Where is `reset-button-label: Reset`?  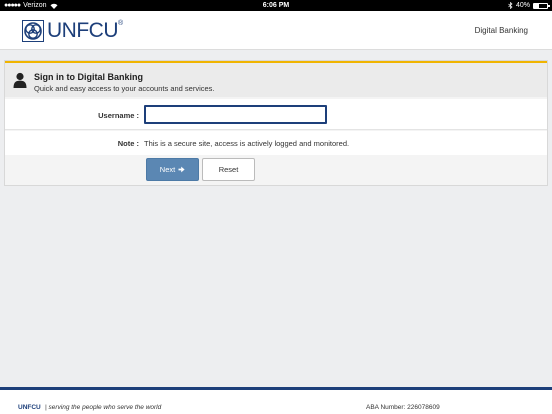 reset-button-label: Reset is located at coordinates (228, 169).